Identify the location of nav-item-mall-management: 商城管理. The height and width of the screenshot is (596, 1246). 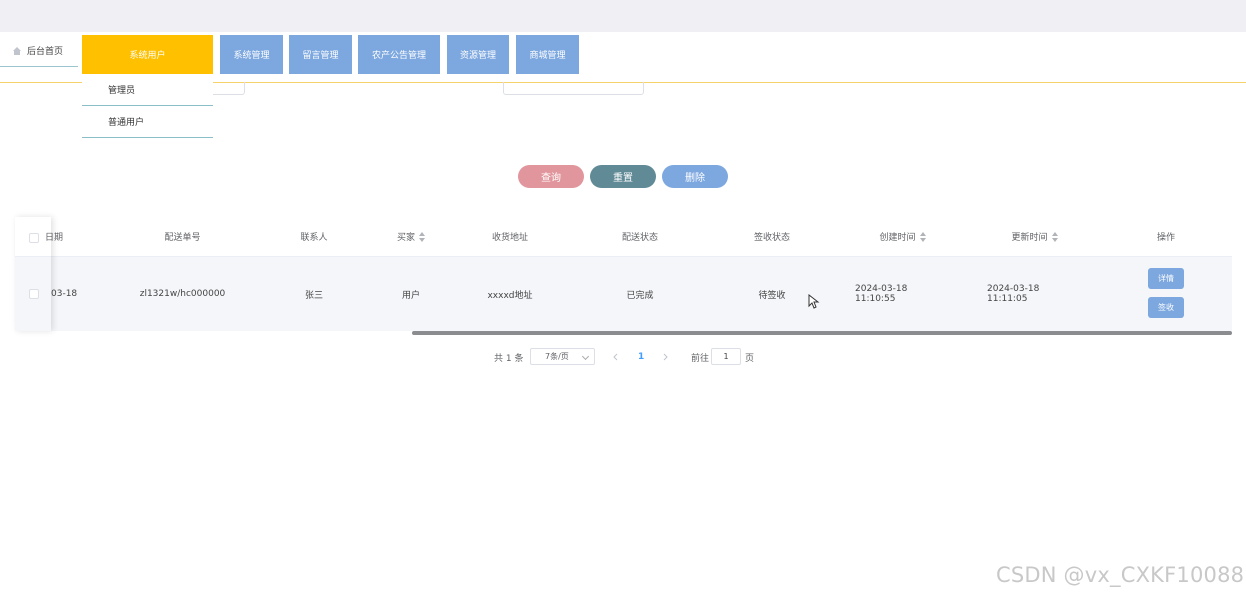
(547, 54).